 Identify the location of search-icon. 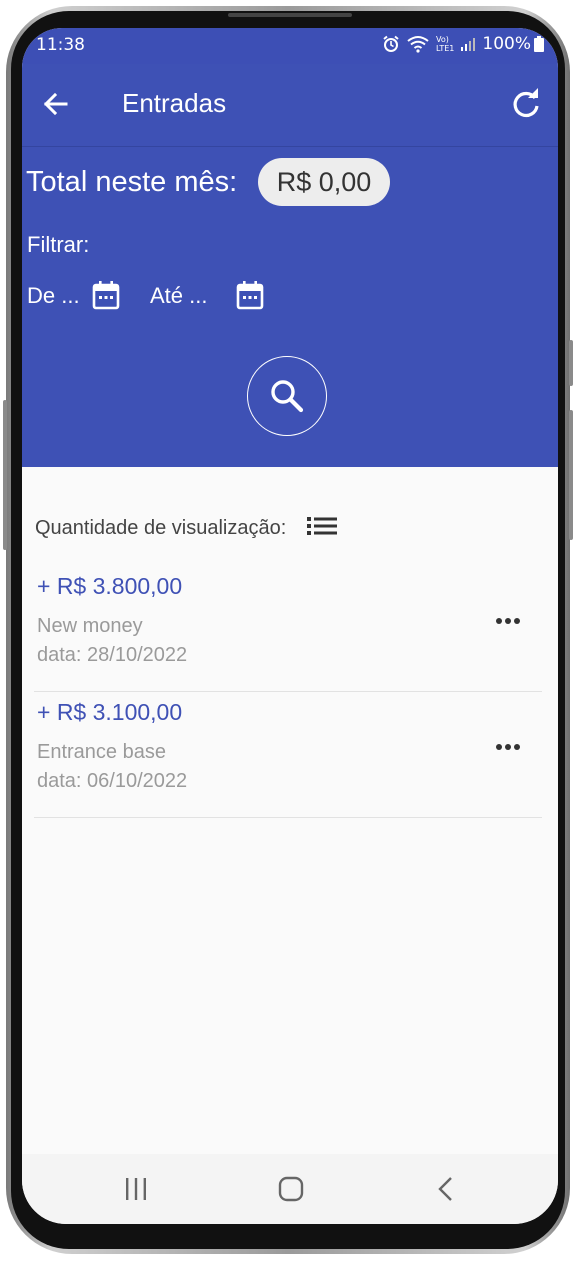
(287, 396).